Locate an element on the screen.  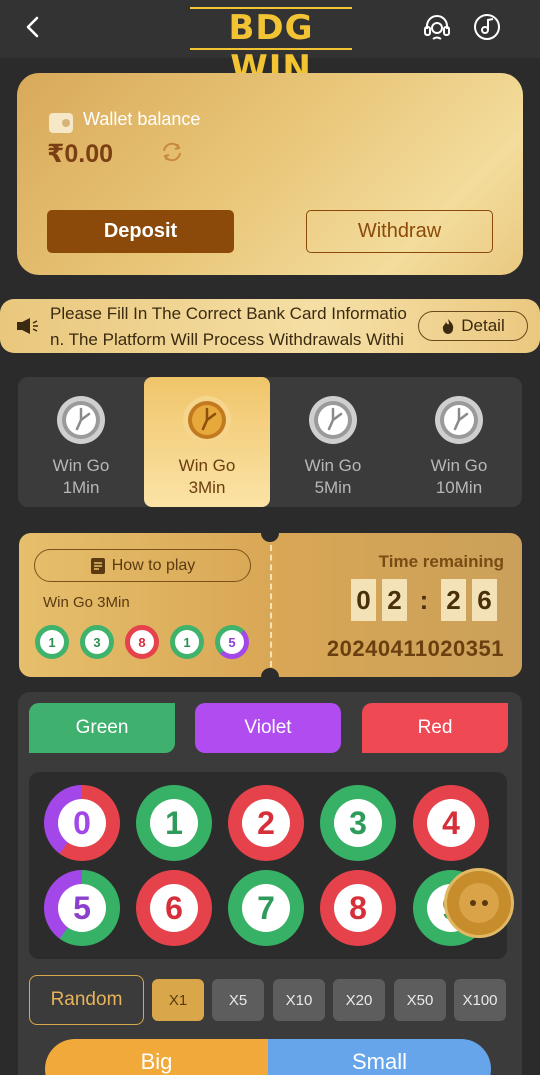
number-ball-4: 4 is located at coordinates (451, 823).